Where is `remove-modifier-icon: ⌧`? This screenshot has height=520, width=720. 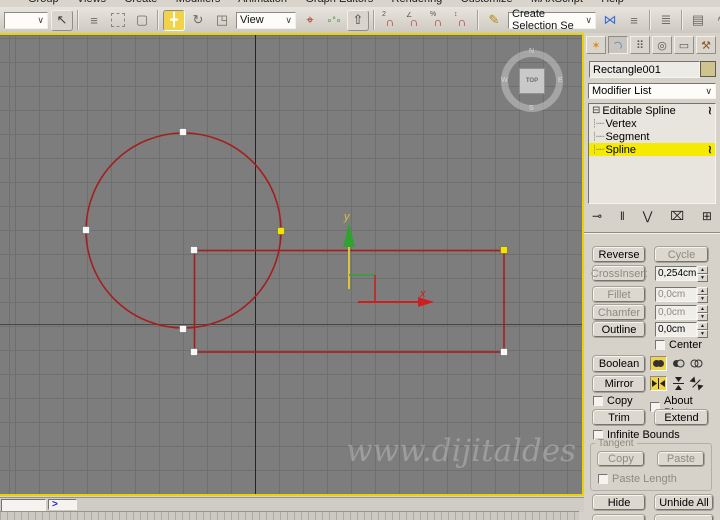 remove-modifier-icon: ⌧ is located at coordinates (677, 216).